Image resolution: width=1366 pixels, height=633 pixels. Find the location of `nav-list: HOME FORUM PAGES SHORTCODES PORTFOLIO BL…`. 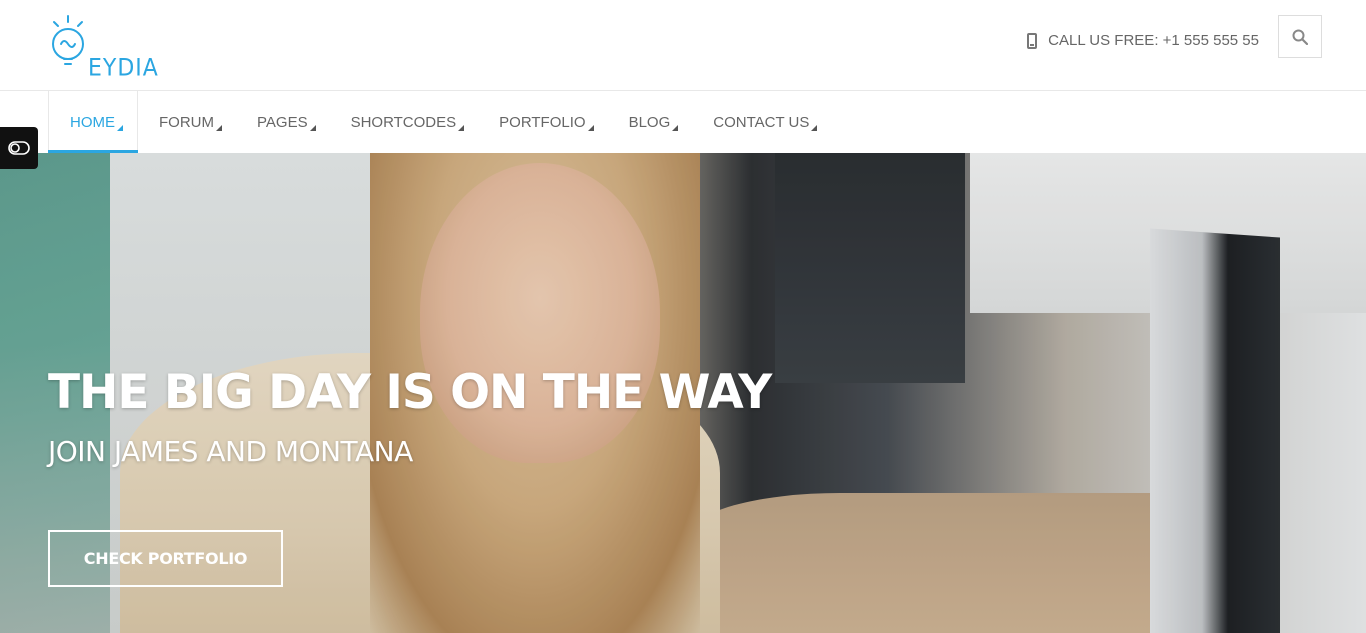

nav-list: HOME FORUM PAGES SHORTCODES PORTFOLIO BL… is located at coordinates (439, 122).